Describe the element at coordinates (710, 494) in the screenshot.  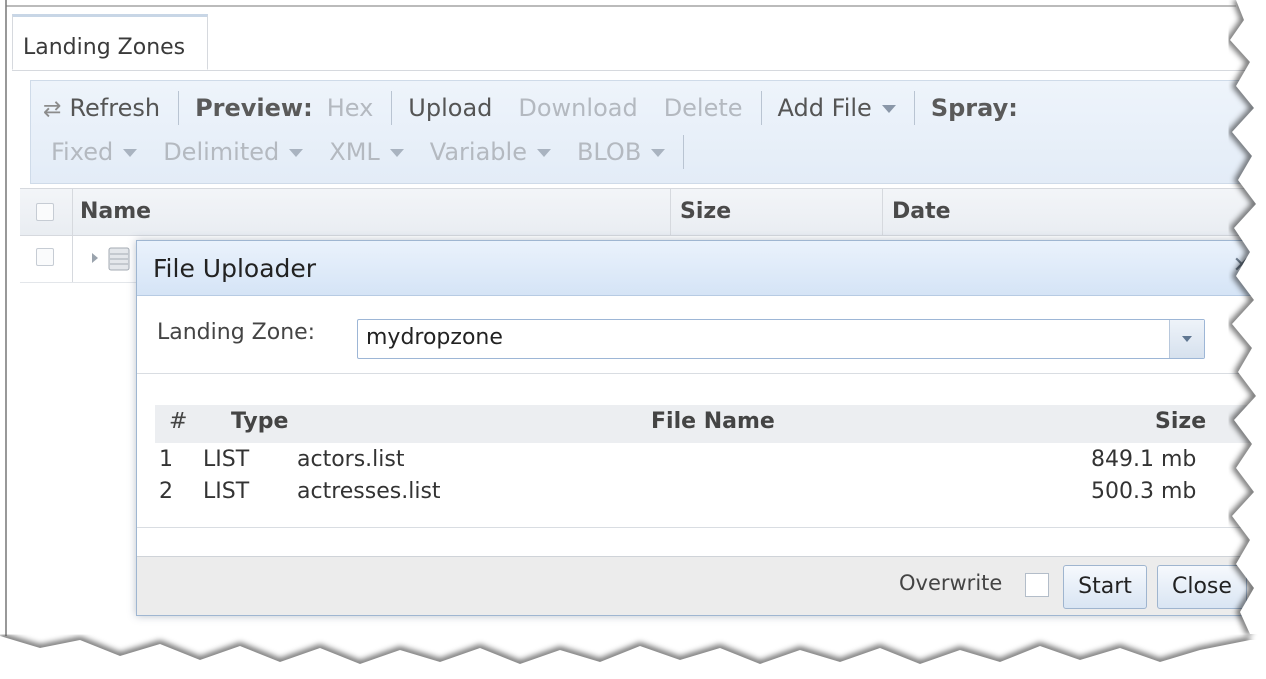
I see `table-row: 2 LIST actresses.list 500.3 mb` at that location.